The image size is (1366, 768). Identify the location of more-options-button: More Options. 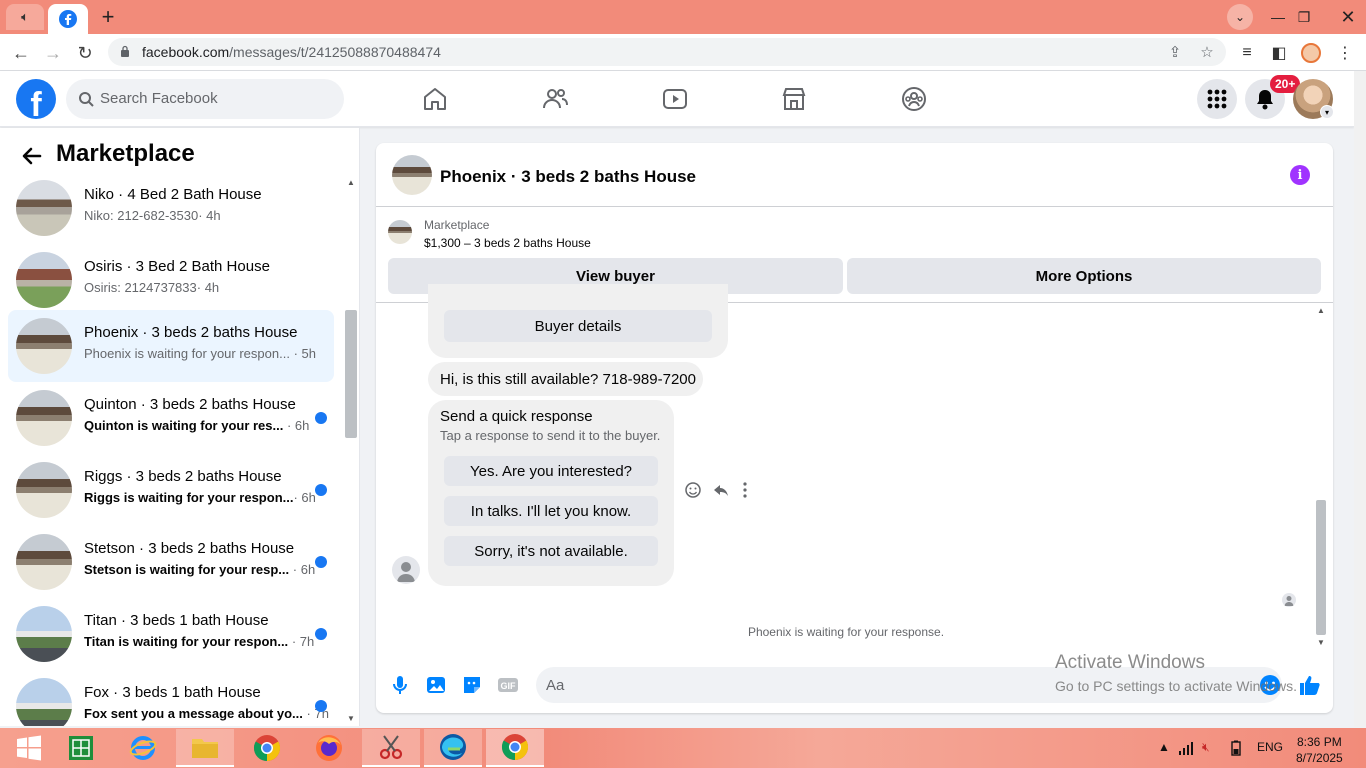
(1084, 276).